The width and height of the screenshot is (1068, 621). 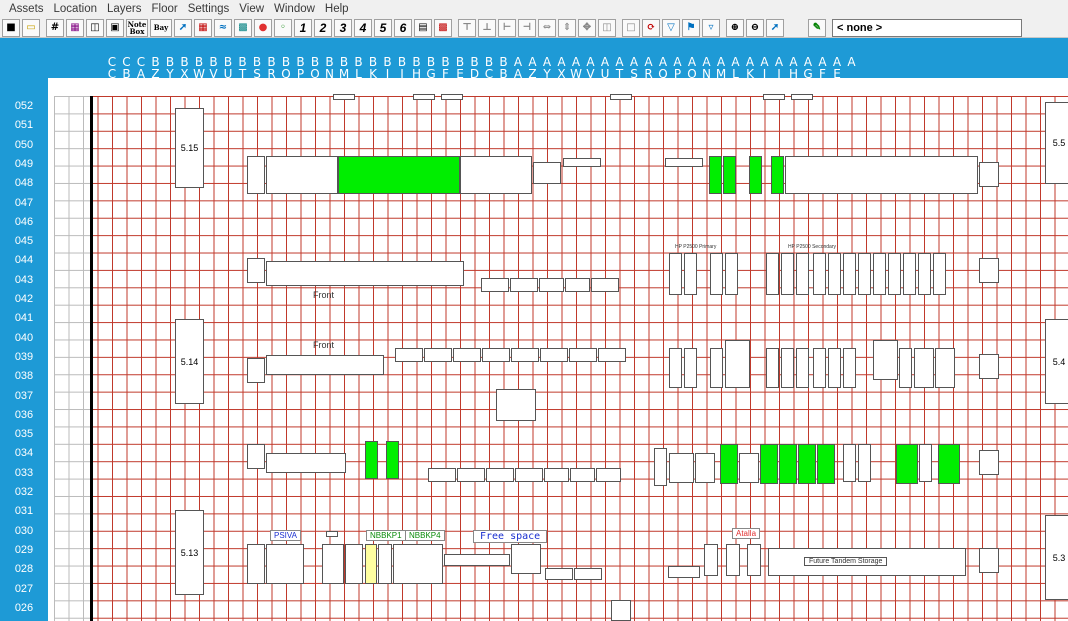 What do you see at coordinates (165, 9) in the screenshot?
I see `menu-floor: Floor` at bounding box center [165, 9].